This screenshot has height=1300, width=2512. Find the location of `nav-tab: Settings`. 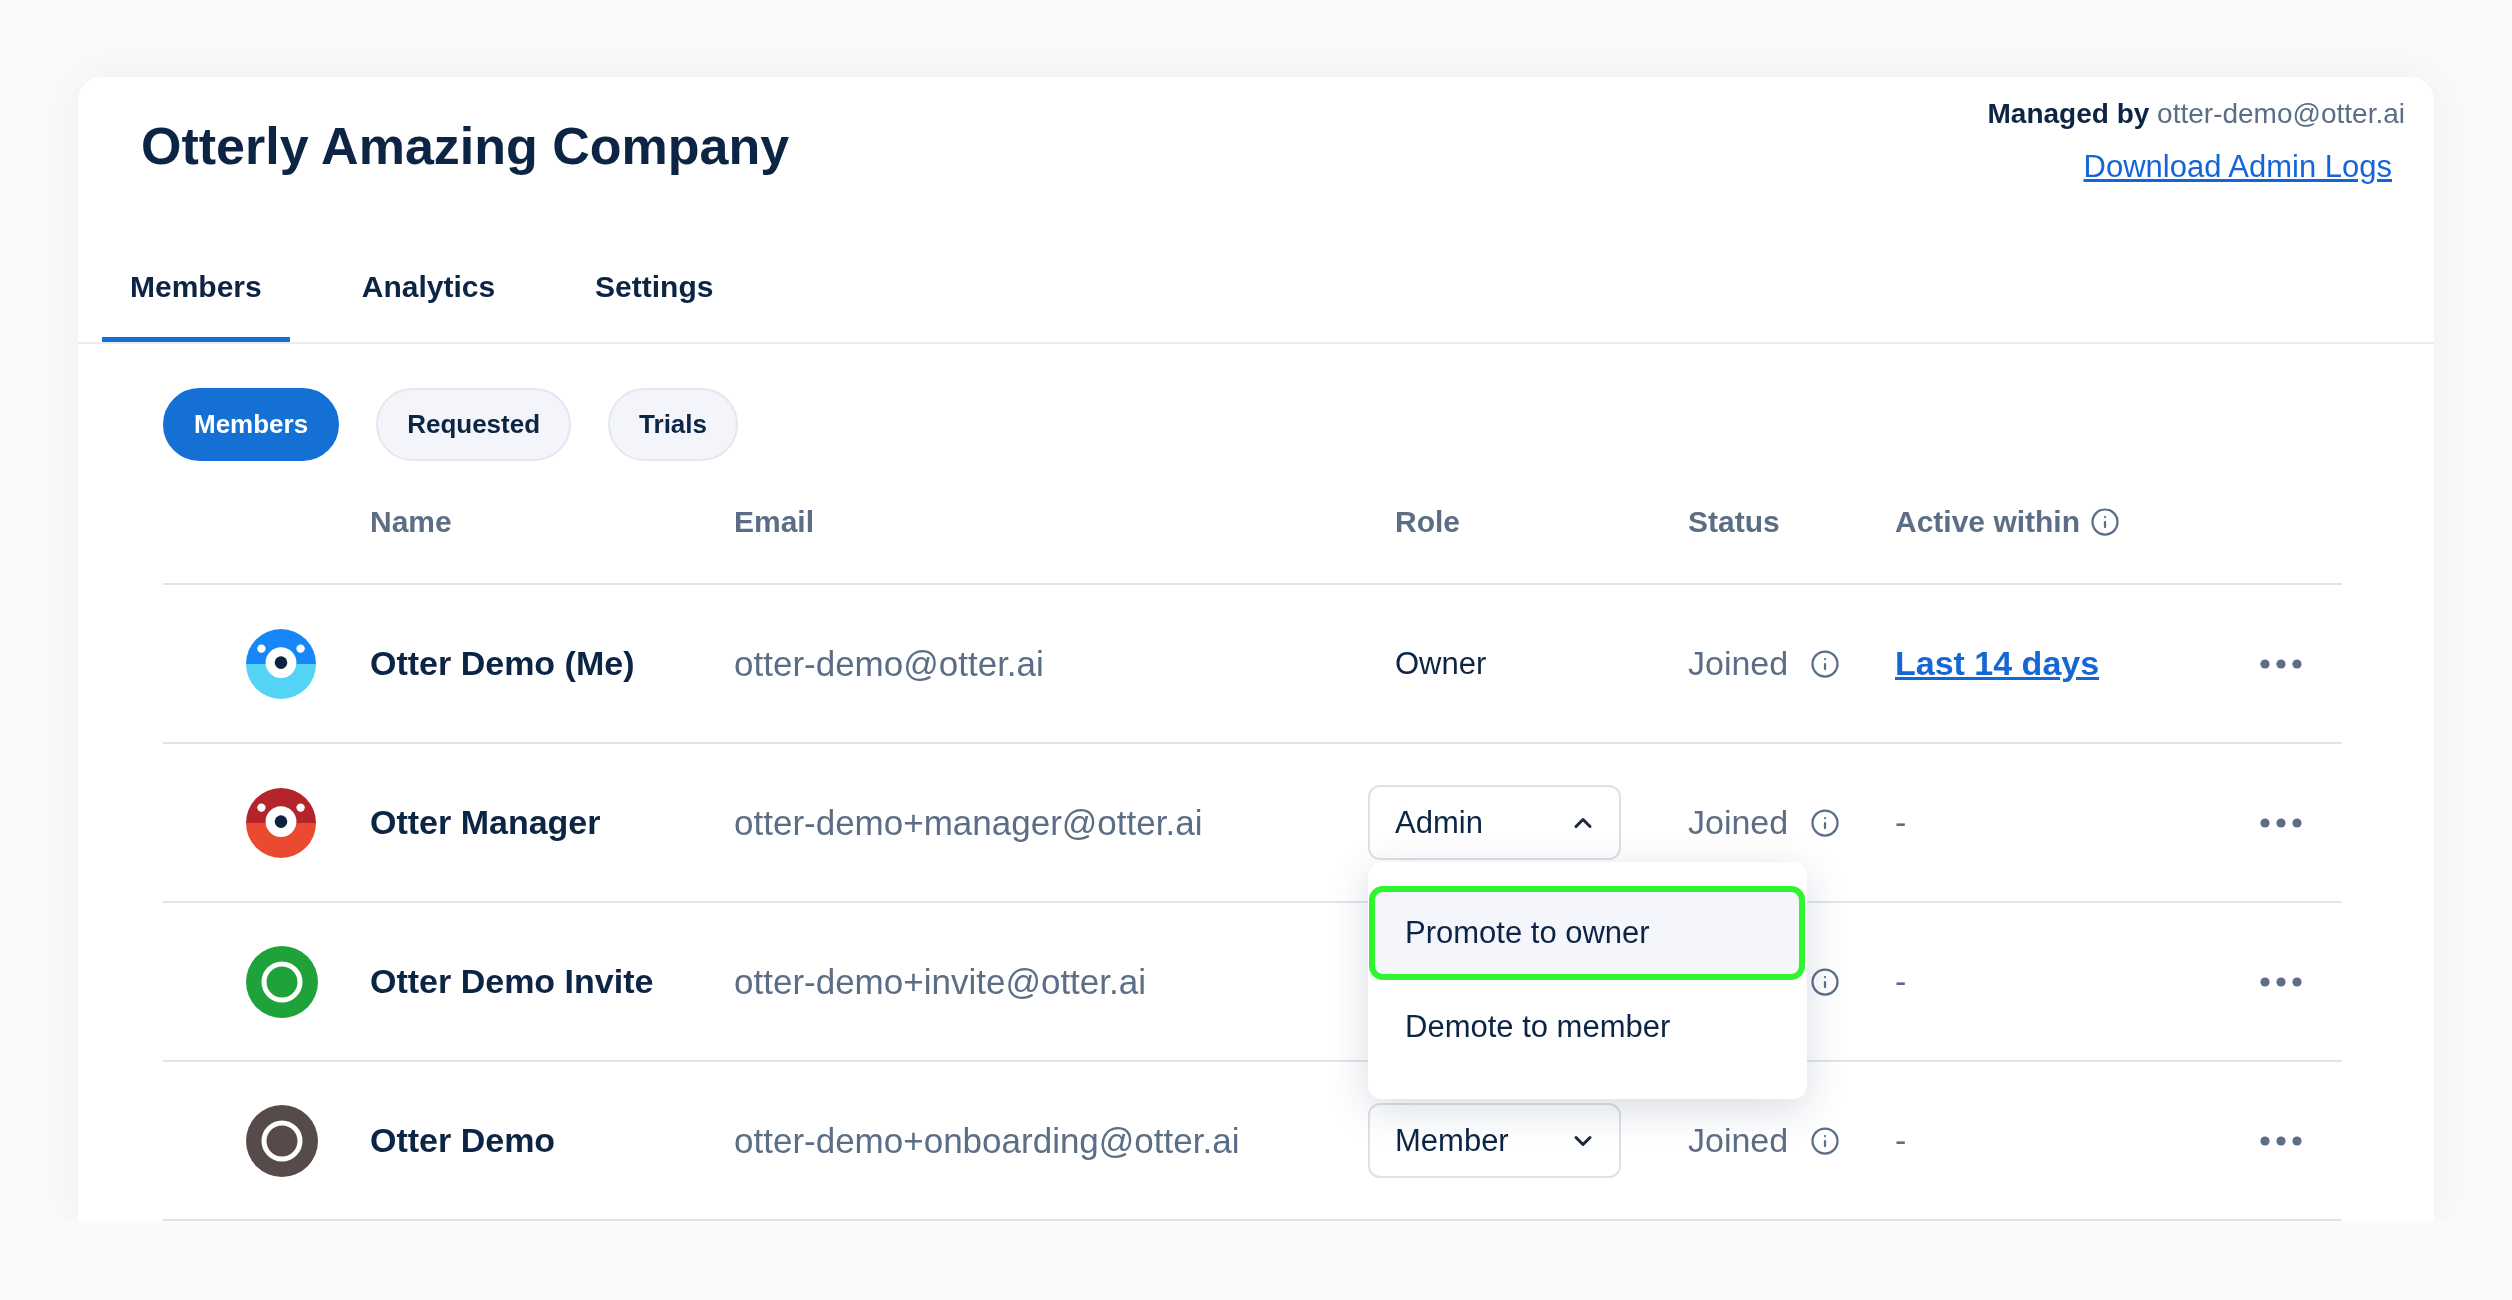

nav-tab: Settings is located at coordinates (654, 281).